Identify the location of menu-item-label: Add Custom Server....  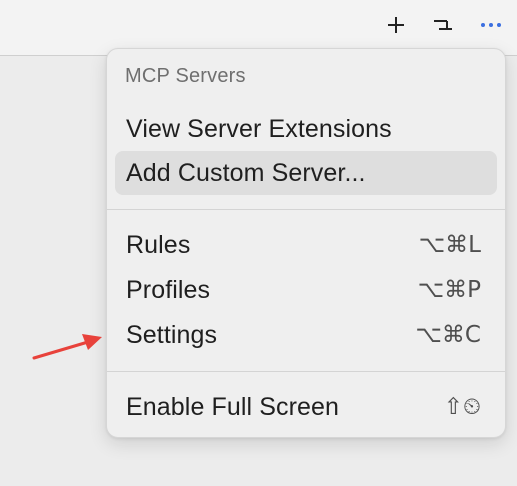
(246, 172).